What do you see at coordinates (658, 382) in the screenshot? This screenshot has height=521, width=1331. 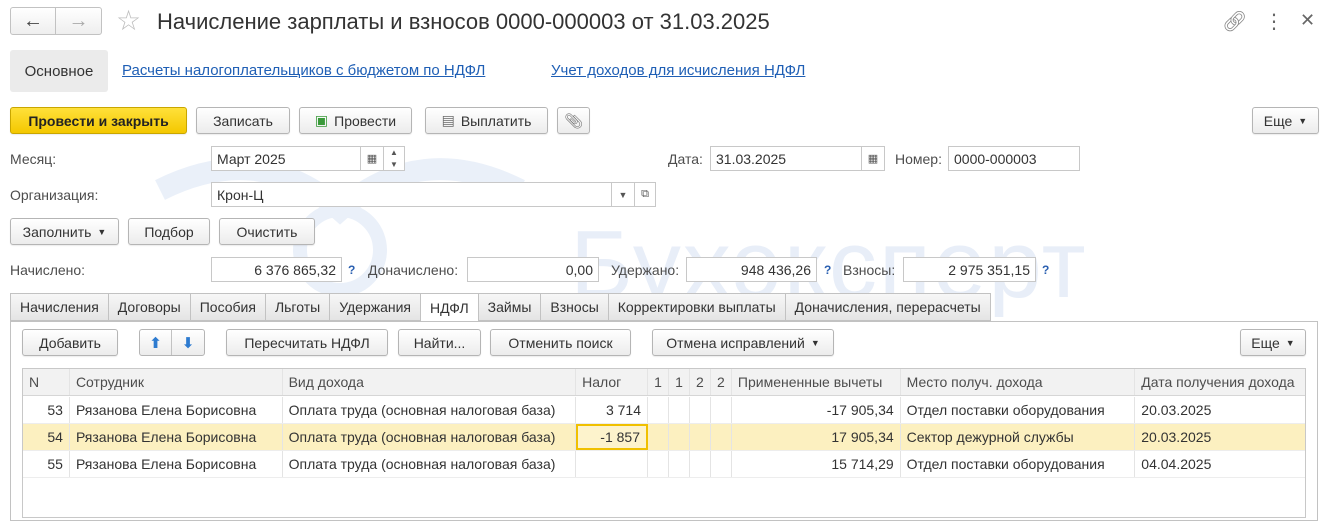 I see `column-header-1a: 1` at bounding box center [658, 382].